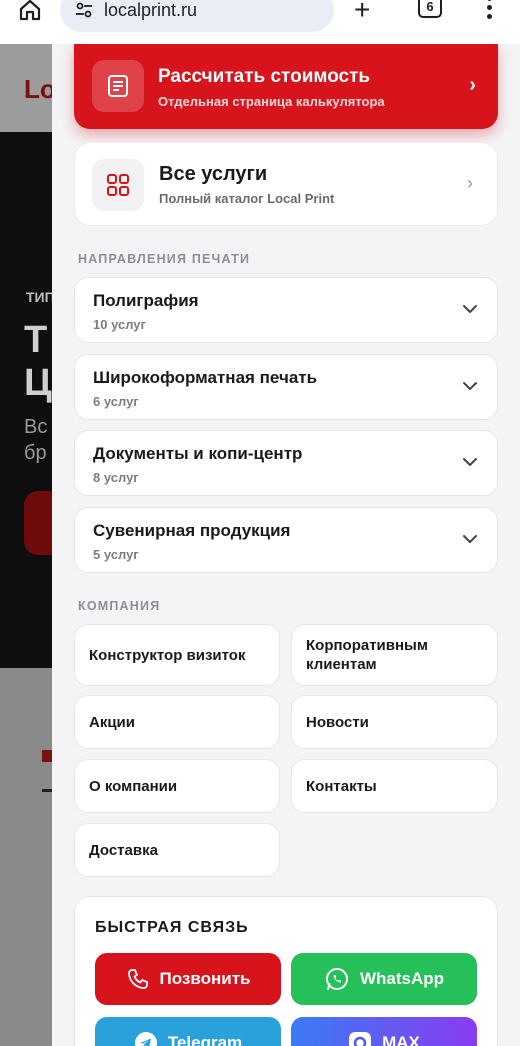  I want to click on direction-item-souvenirs: Сувенирная продукция 5 услуг, so click(286, 540).